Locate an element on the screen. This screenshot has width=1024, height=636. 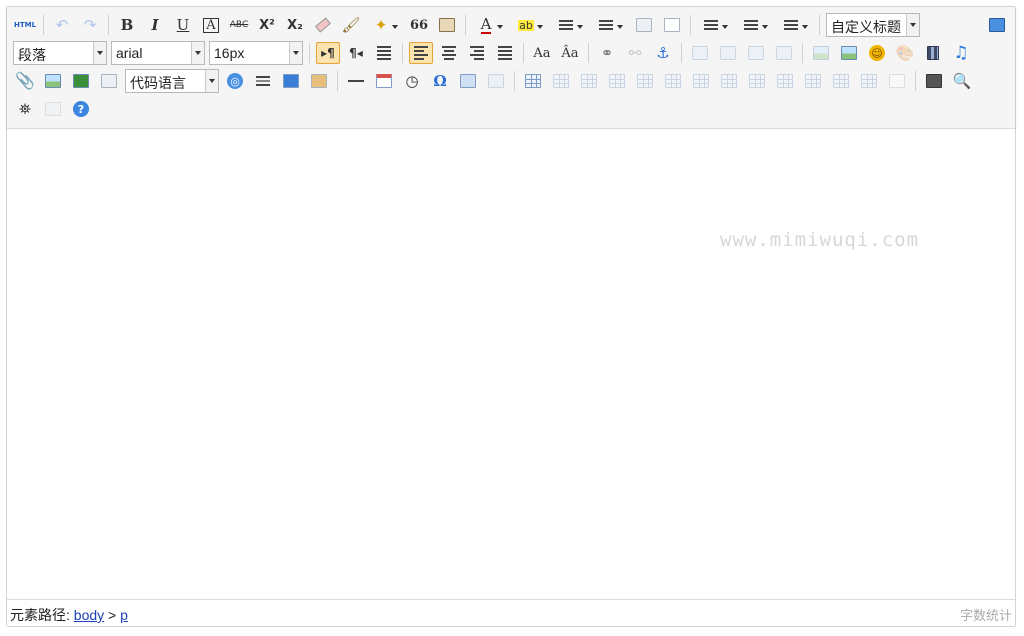
line-height-button is located at coordinates (795, 25).